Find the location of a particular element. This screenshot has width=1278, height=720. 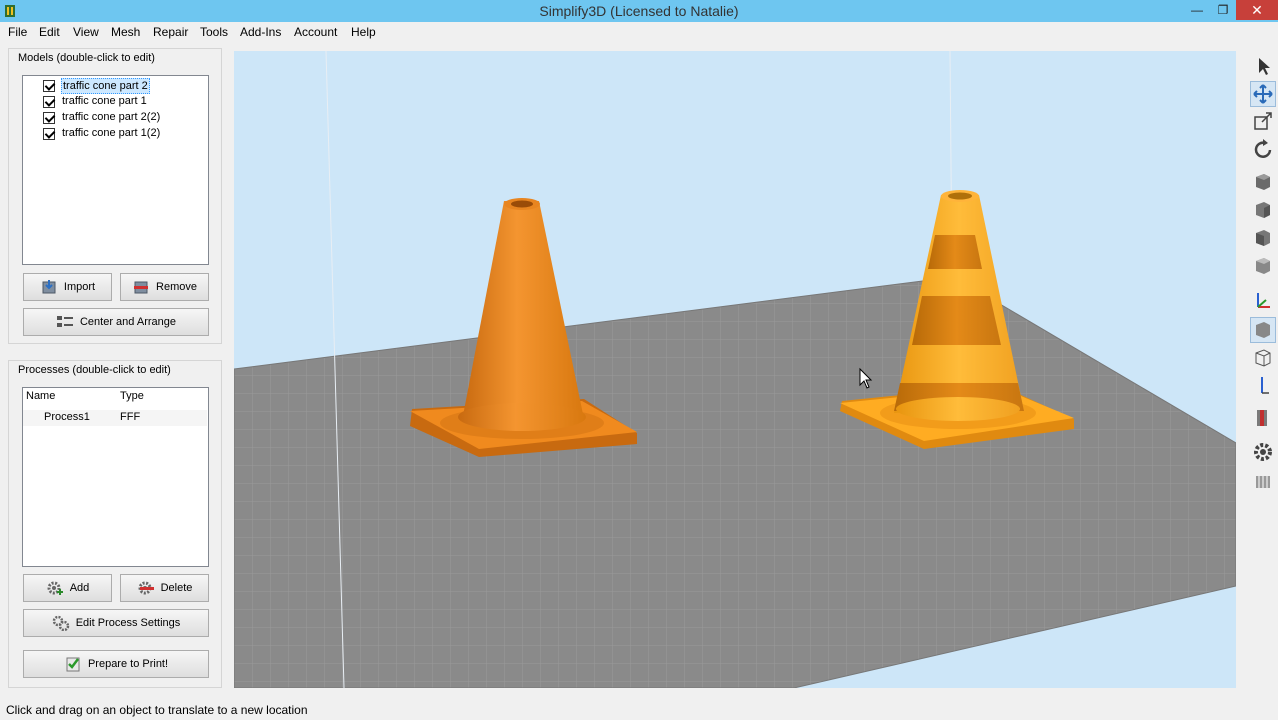

scale-tool is located at coordinates (1263, 122).